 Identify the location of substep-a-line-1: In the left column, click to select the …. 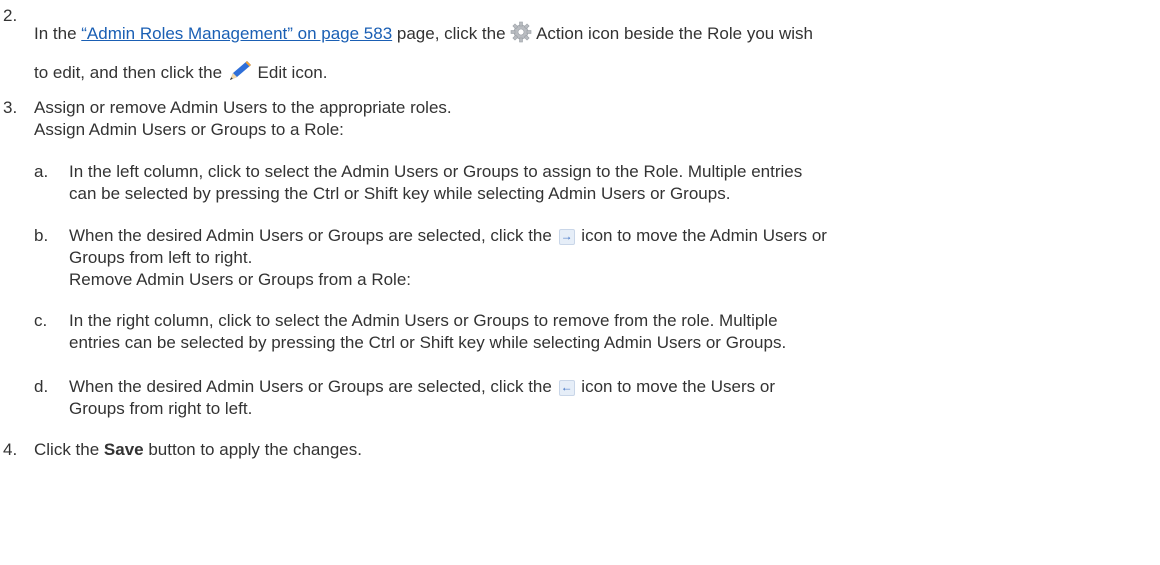
(436, 171).